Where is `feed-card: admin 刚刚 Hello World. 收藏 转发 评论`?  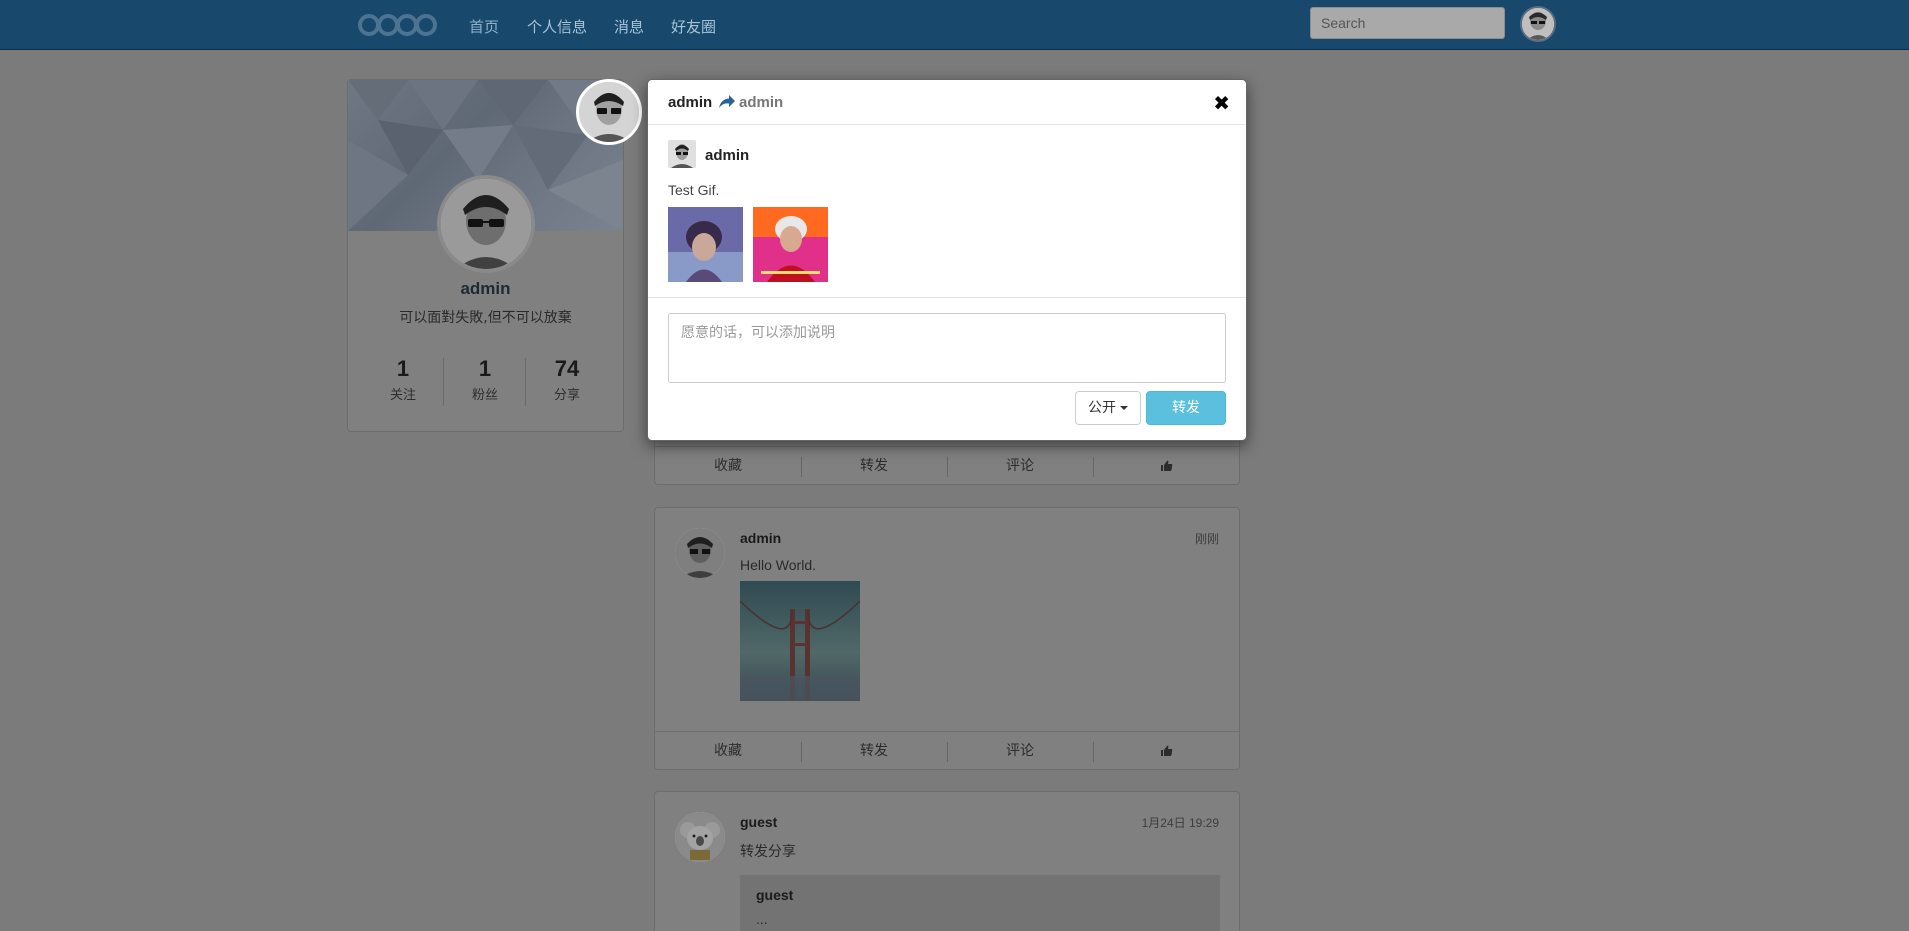 feed-card: admin 刚刚 Hello World. 收藏 转发 评论 is located at coordinates (947, 638).